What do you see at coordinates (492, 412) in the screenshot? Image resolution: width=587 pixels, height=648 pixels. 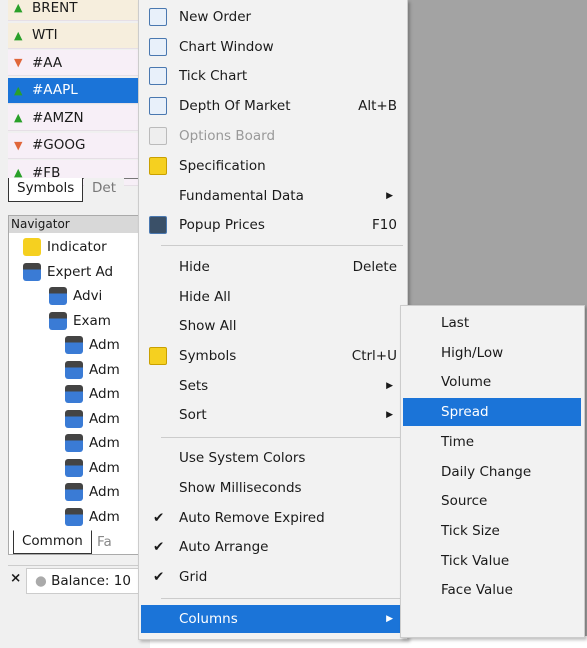 I see `column-option-spread: Spread` at bounding box center [492, 412].